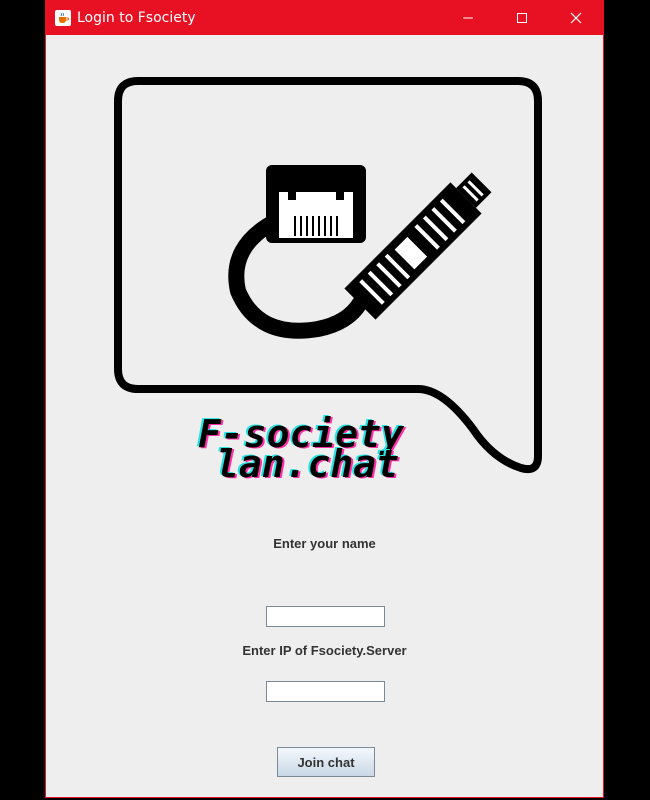 Image resolution: width=650 pixels, height=800 pixels. I want to click on ip-input, so click(325, 691).